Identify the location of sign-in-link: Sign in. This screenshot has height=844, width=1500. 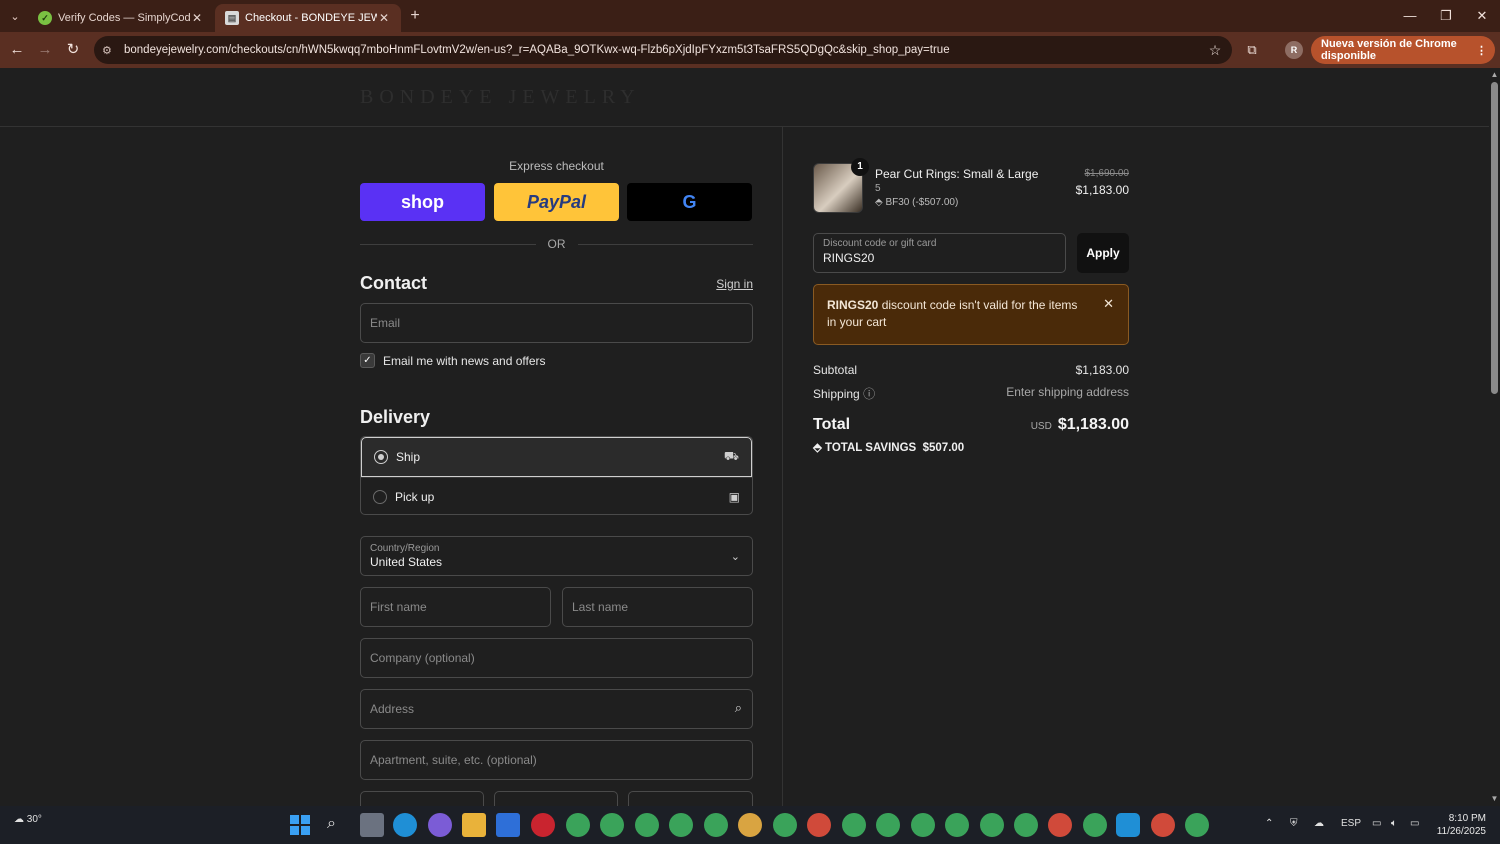
(734, 284).